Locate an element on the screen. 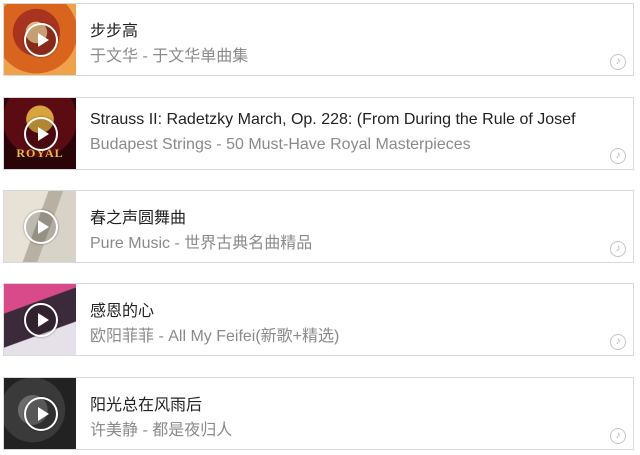 Image resolution: width=640 pixels, height=455 pixels. song-title: 步步高 is located at coordinates (114, 31).